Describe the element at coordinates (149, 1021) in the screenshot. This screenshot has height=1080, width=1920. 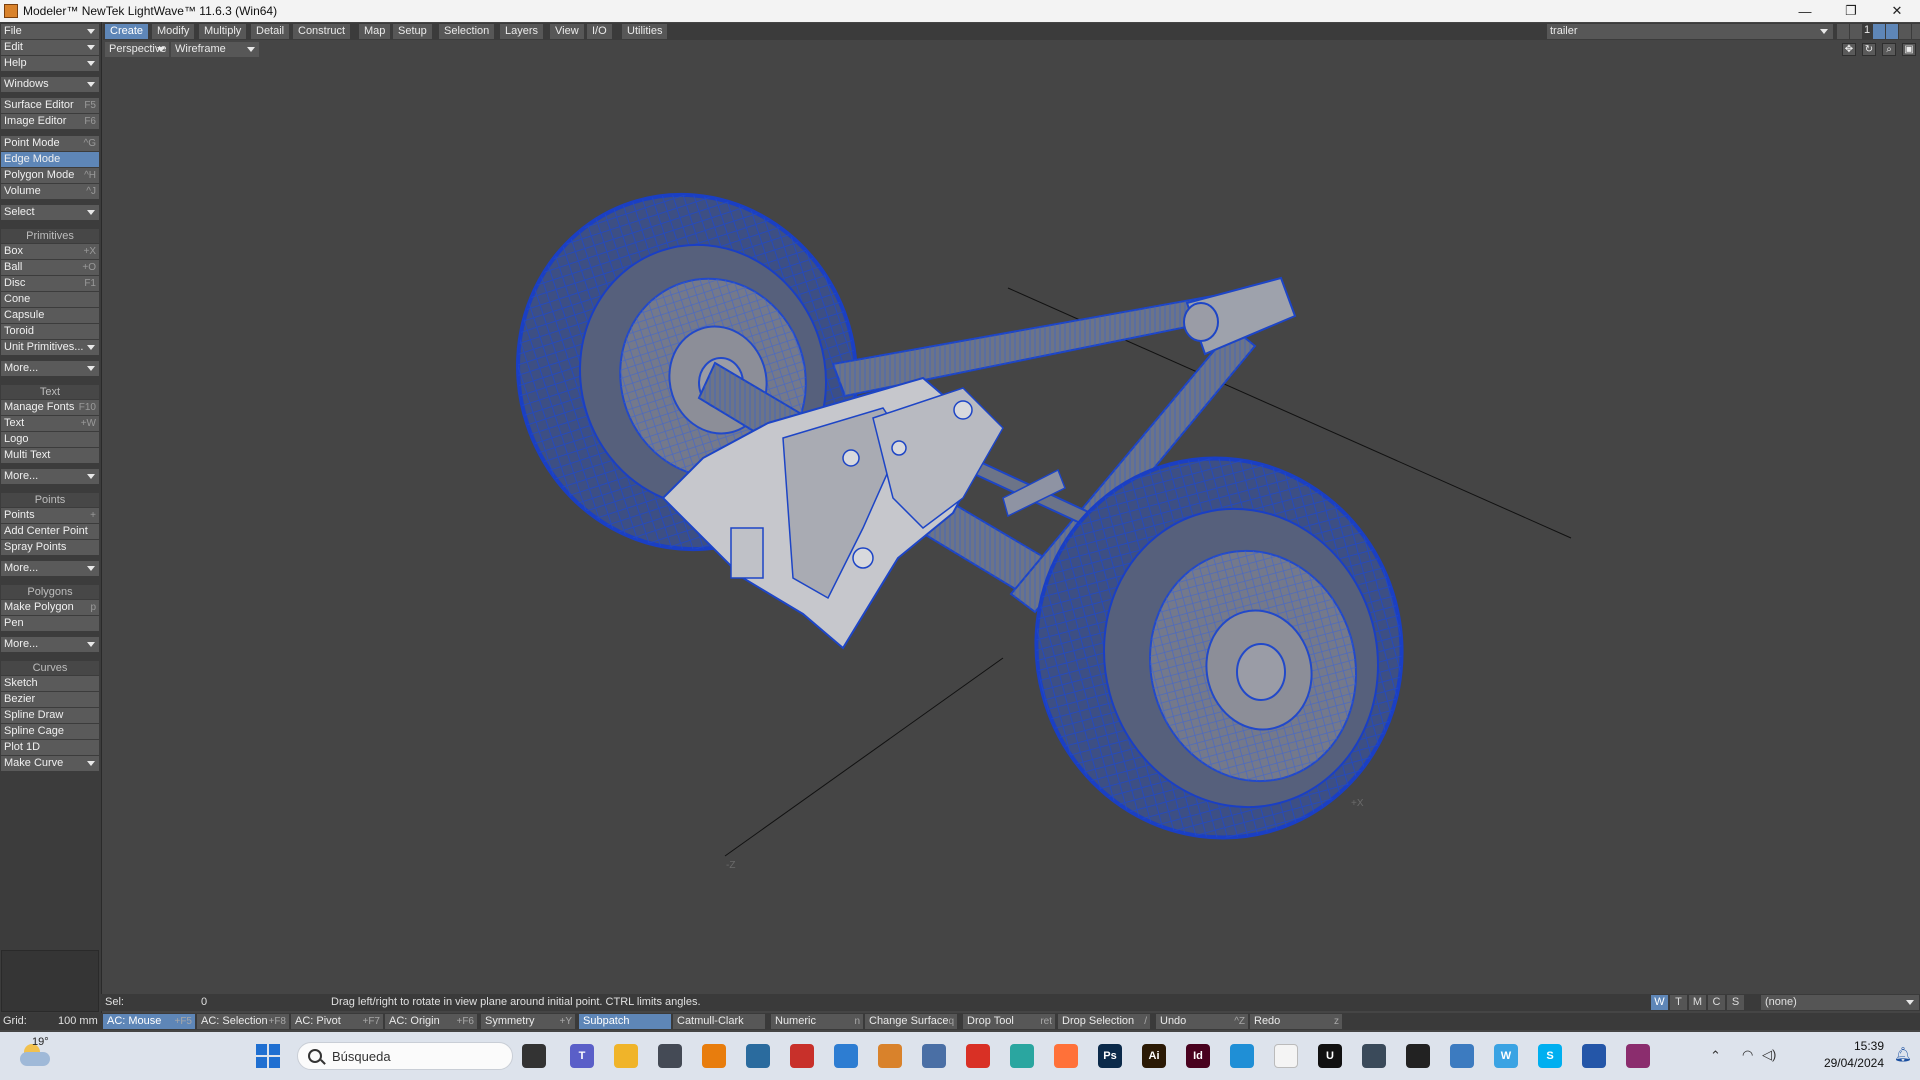
I see `ac-mouse-button: AC: Mouse +F5` at that location.